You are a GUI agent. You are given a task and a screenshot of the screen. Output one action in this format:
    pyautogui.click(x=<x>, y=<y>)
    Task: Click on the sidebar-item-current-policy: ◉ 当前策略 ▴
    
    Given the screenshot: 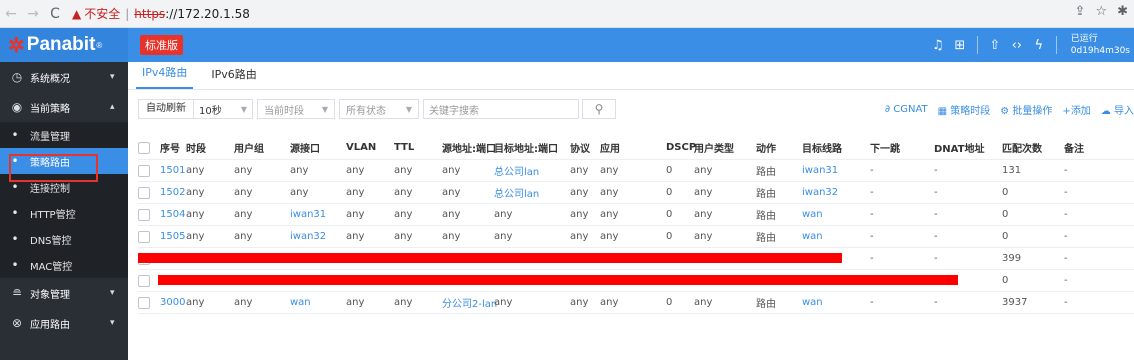 What is the action you would take?
    pyautogui.click(x=64, y=107)
    